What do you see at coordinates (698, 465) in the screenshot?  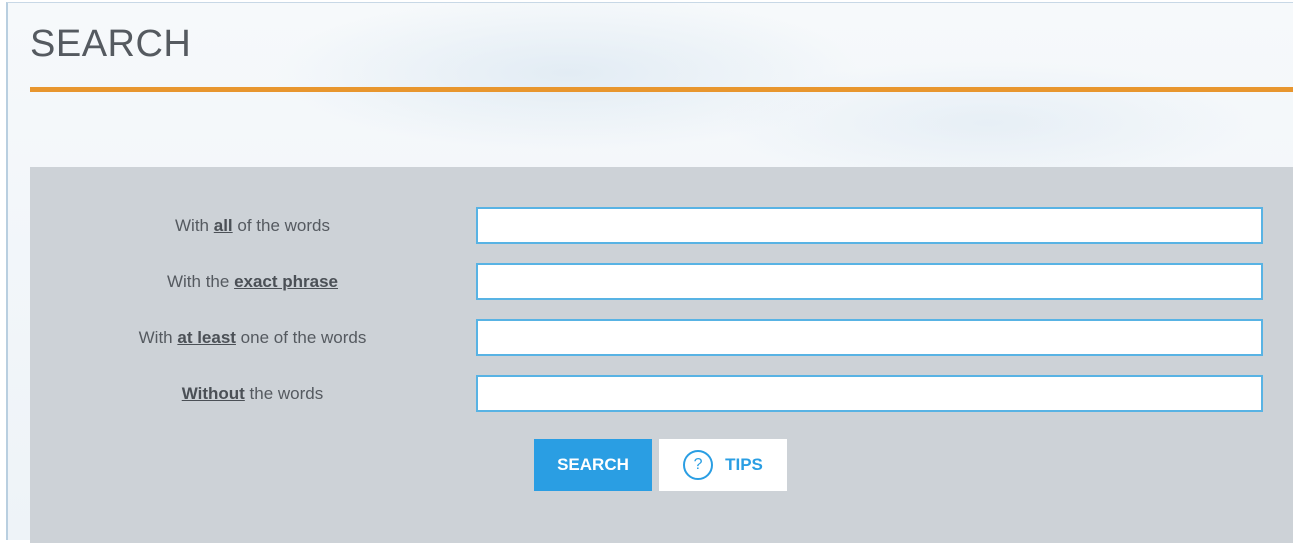 I see `help-circle-icon: ?` at bounding box center [698, 465].